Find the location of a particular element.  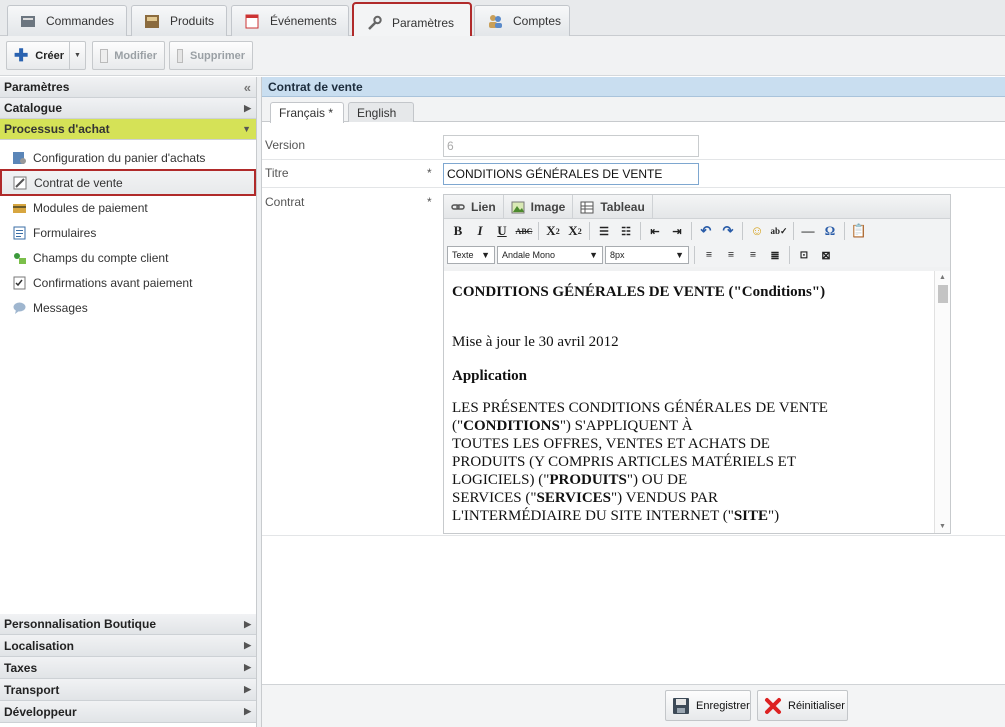

size-select: 8px ▼ is located at coordinates (647, 255).